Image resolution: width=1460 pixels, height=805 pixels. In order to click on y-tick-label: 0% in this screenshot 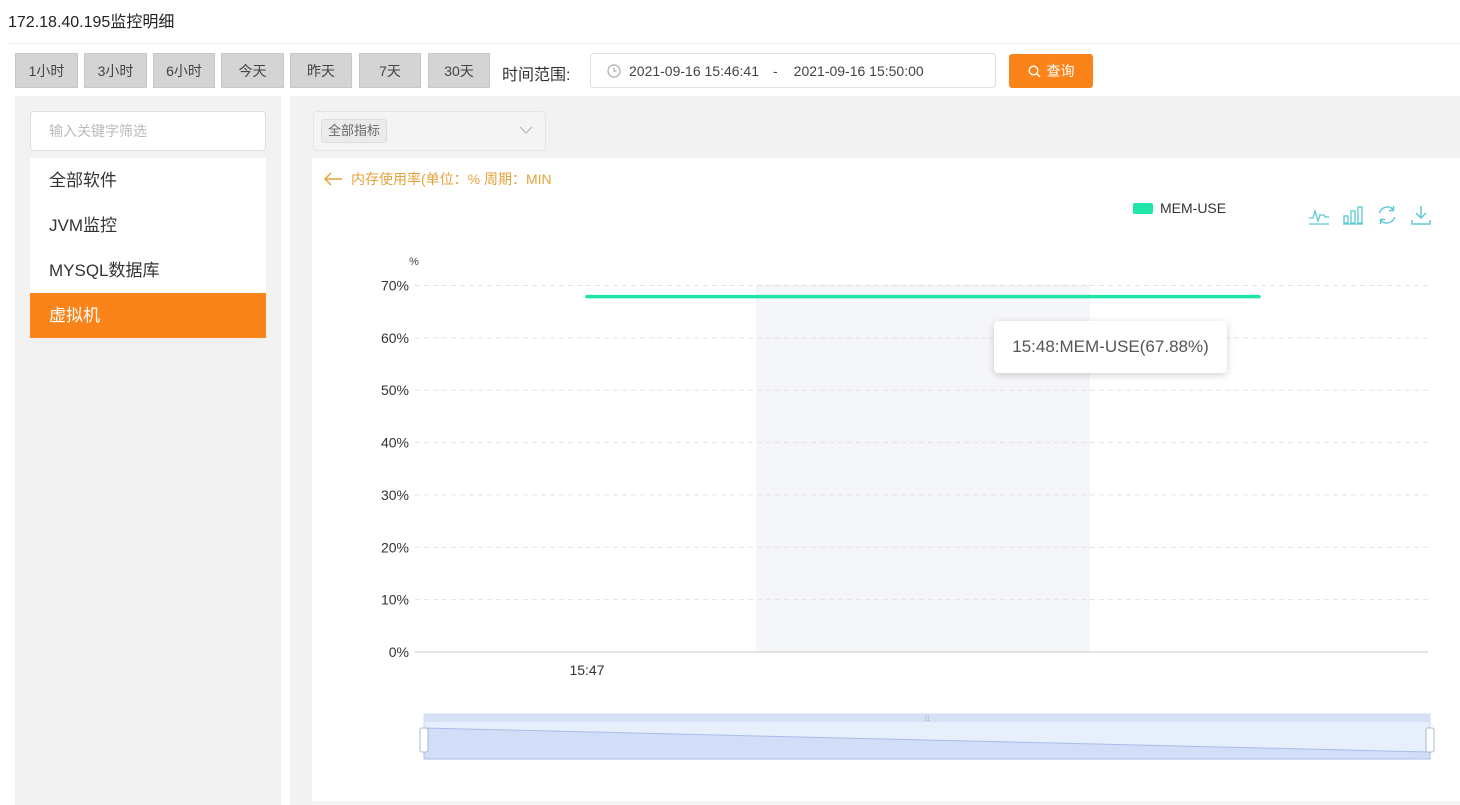, I will do `click(399, 652)`.